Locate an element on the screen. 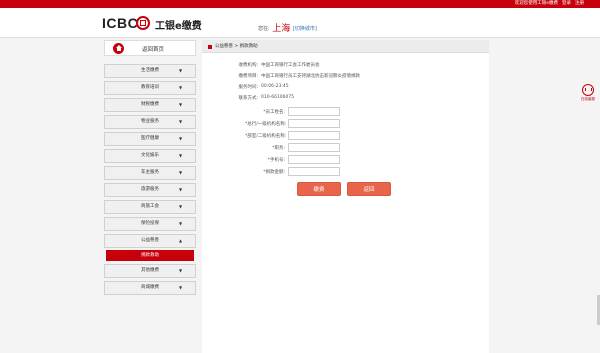 This screenshot has width=600, height=353. sidebar-item-label: 车主服务 is located at coordinates (150, 172).